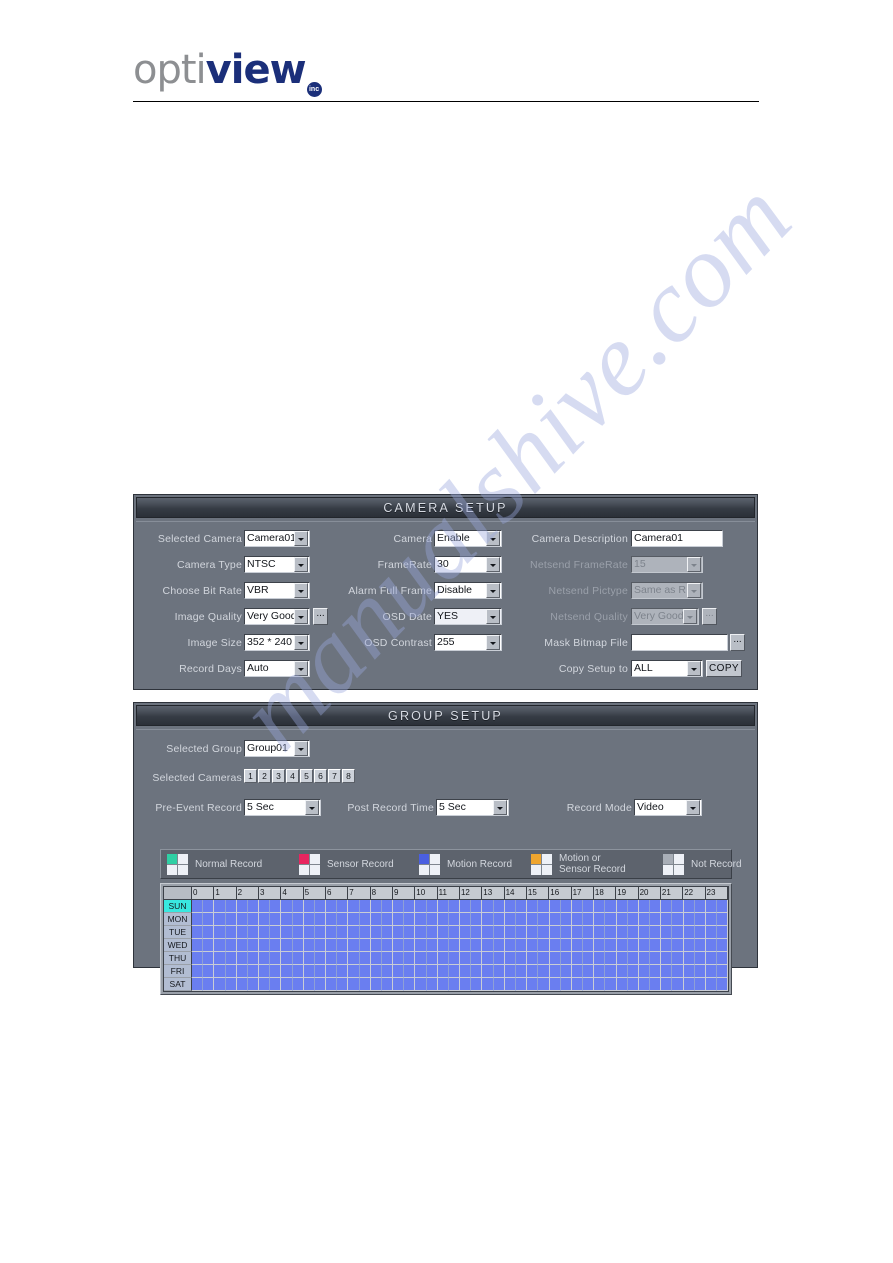 This screenshot has height=1263, width=893. I want to click on camera-button-3: 3, so click(278, 776).